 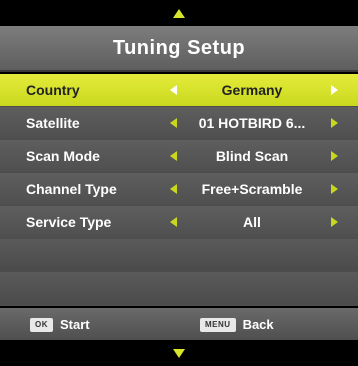 What do you see at coordinates (179, 324) in the screenshot?
I see `footer-hint-bar: OK Start MENU Back` at bounding box center [179, 324].